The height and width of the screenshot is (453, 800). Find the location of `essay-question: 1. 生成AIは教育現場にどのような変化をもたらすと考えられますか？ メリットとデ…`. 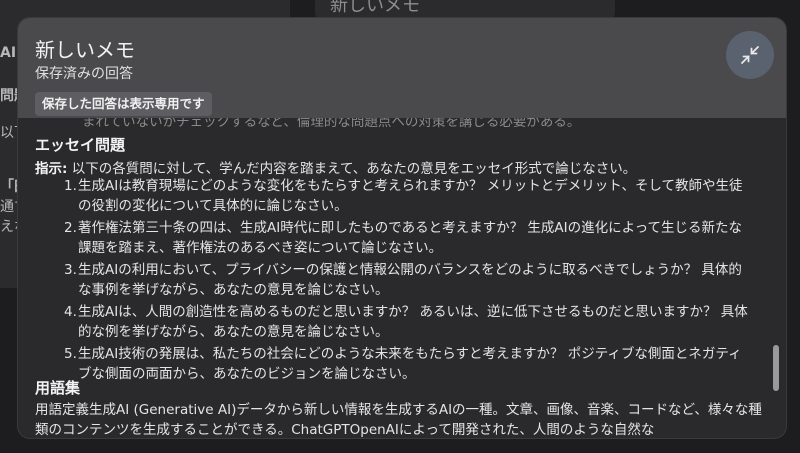

essay-question: 1. 生成AIは教育現場にどのような変化をもたらすと考えられますか？ メリットとデ… is located at coordinates (409, 196).